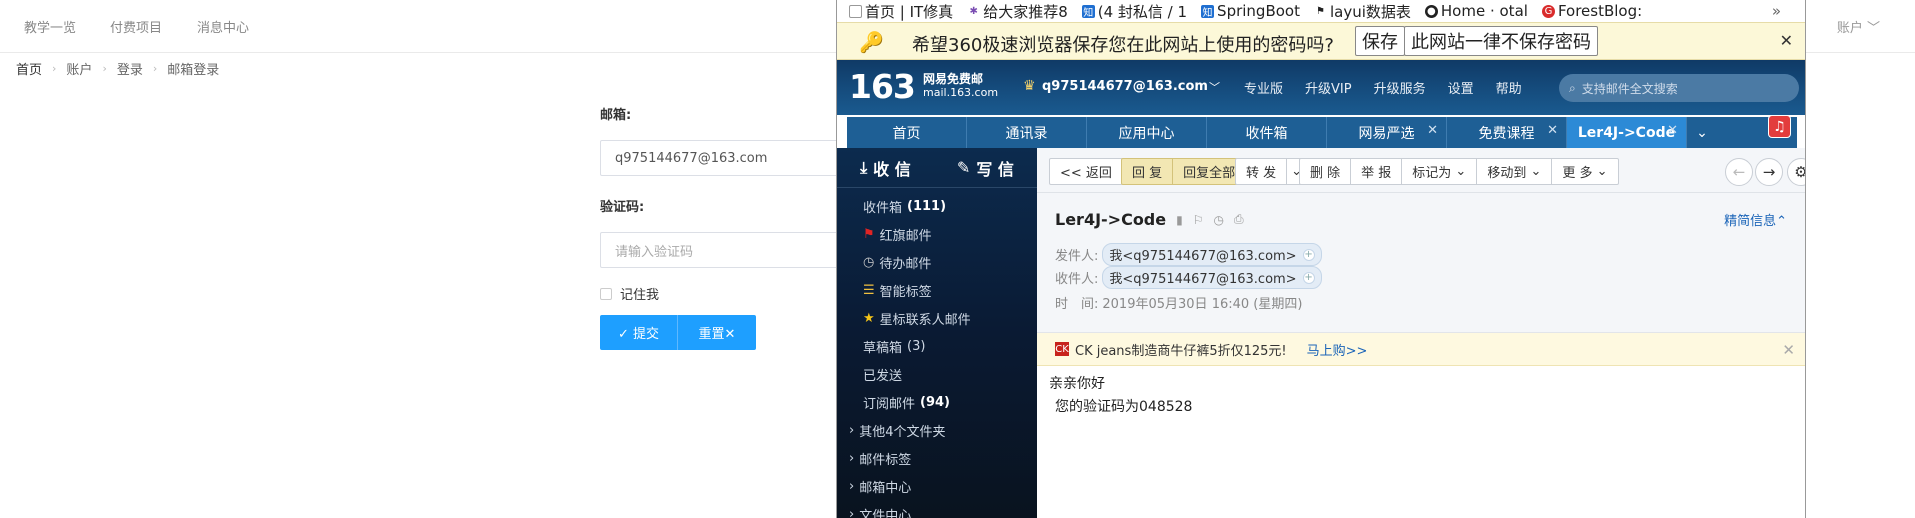 This screenshot has width=1915, height=518. Describe the element at coordinates (1258, 11) in the screenshot. I see `bookmark-label: SpringBoot` at that location.